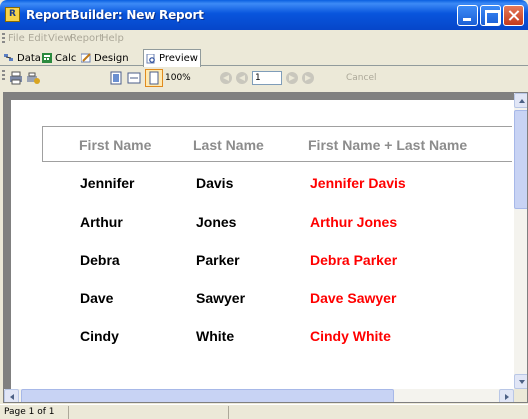 This screenshot has height=419, width=528. What do you see at coordinates (97, 298) in the screenshot?
I see `cell-first-name: Dave` at bounding box center [97, 298].